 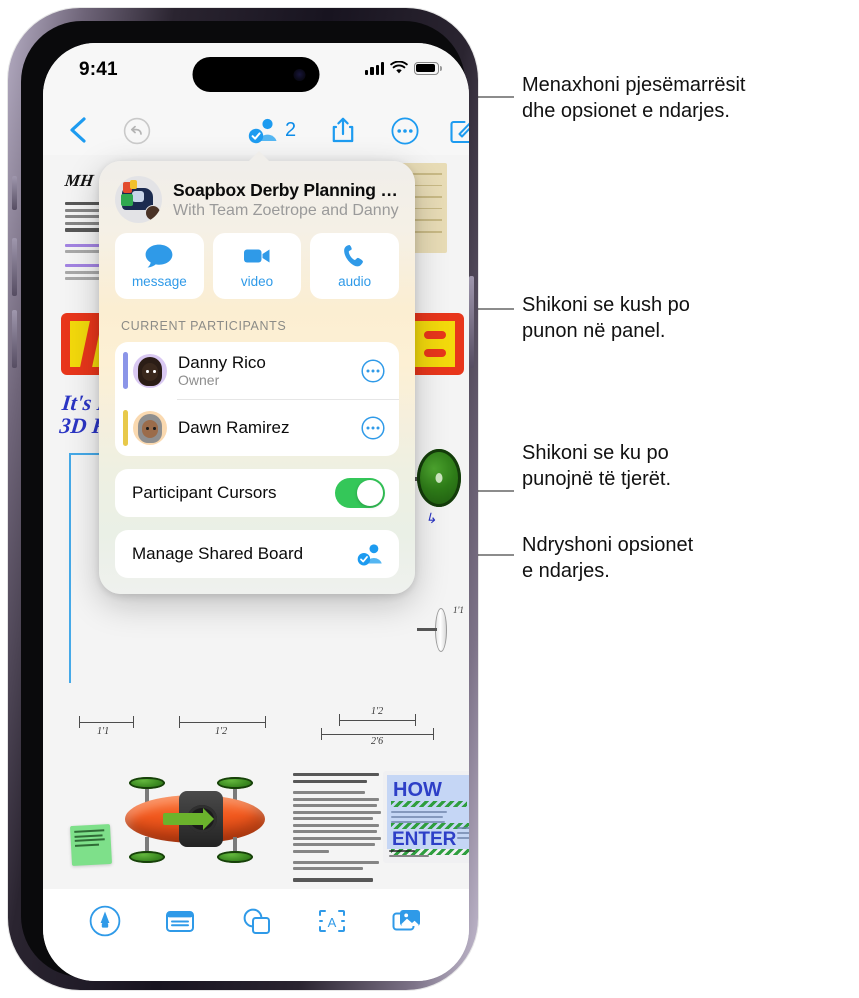 What do you see at coordinates (98, 69) in the screenshot?
I see `status-time: 9:41` at bounding box center [98, 69].